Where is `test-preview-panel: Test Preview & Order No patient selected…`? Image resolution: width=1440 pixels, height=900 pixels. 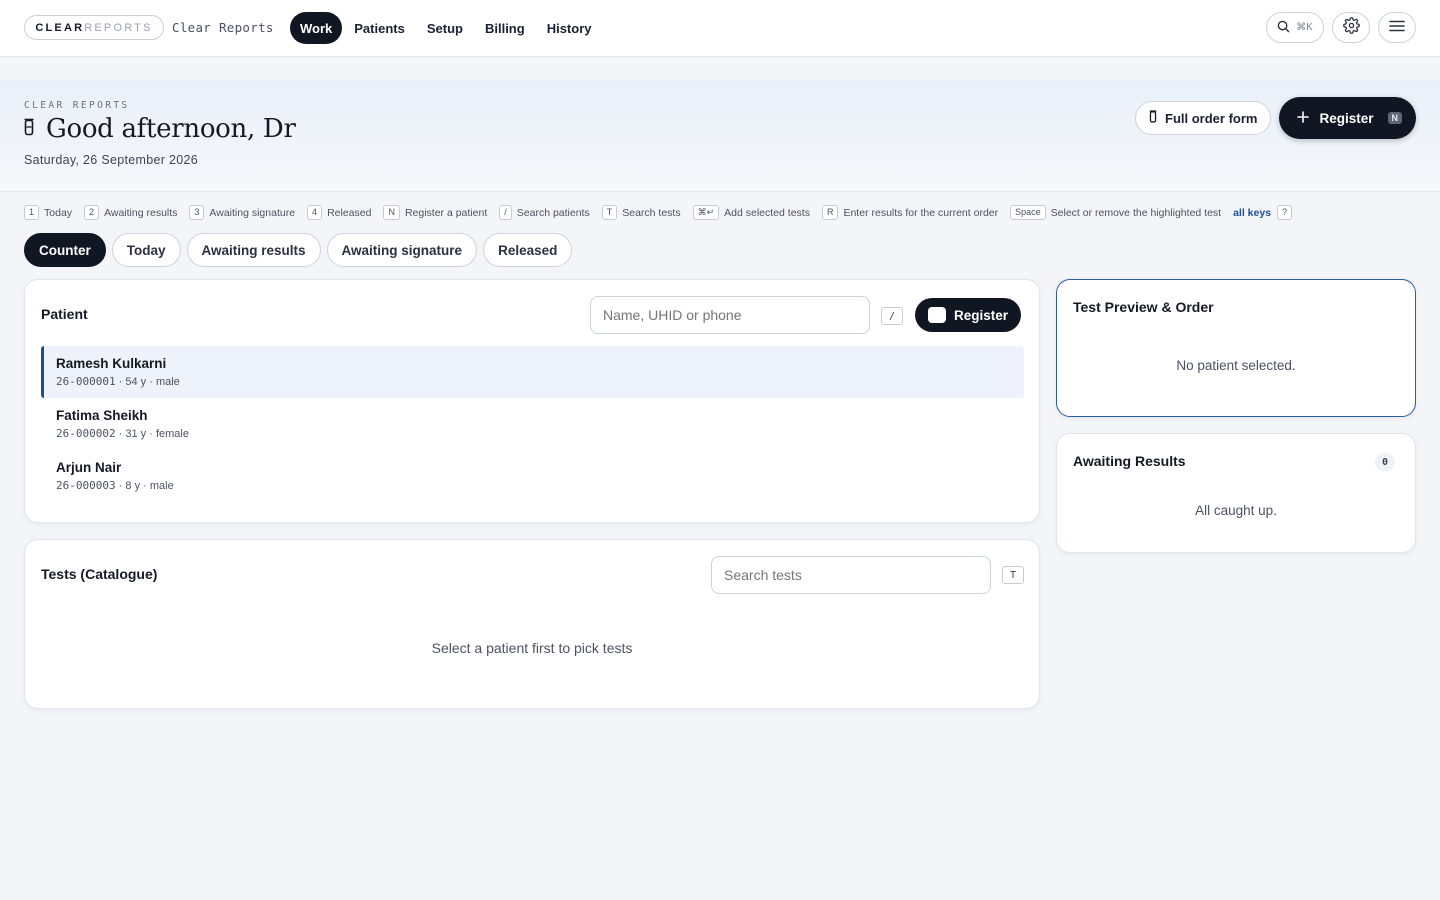 test-preview-panel: Test Preview & Order No patient selected… is located at coordinates (1236, 348).